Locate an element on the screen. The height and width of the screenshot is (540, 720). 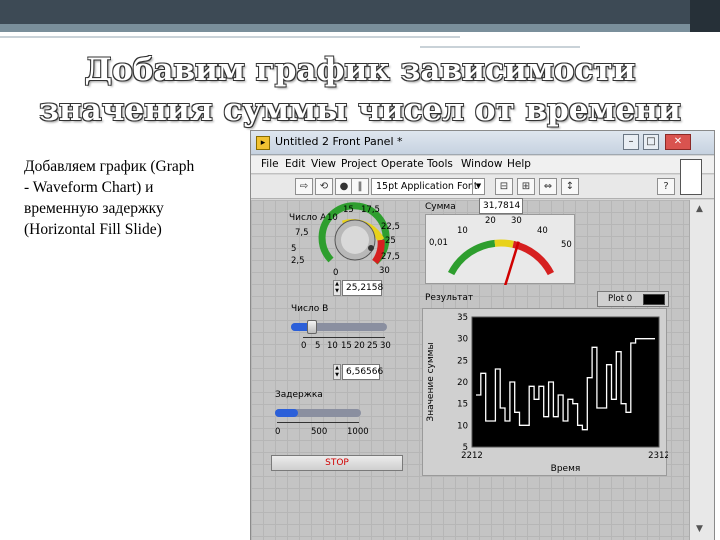
slider-b-value-stepper: ▲ ▼ is located at coordinates (337, 372).